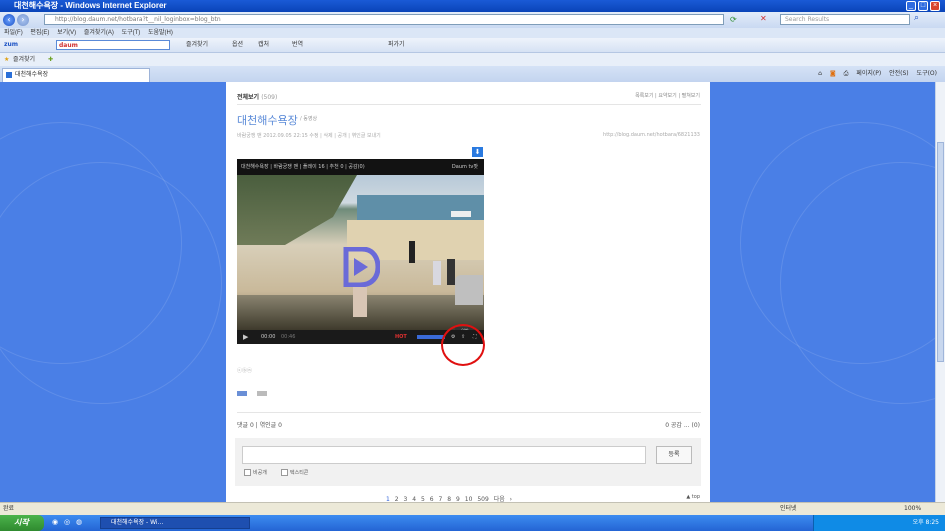 The image size is (945, 531). Describe the element at coordinates (248, 97) in the screenshot. I see `all-posts-link: 전체보기` at that location.